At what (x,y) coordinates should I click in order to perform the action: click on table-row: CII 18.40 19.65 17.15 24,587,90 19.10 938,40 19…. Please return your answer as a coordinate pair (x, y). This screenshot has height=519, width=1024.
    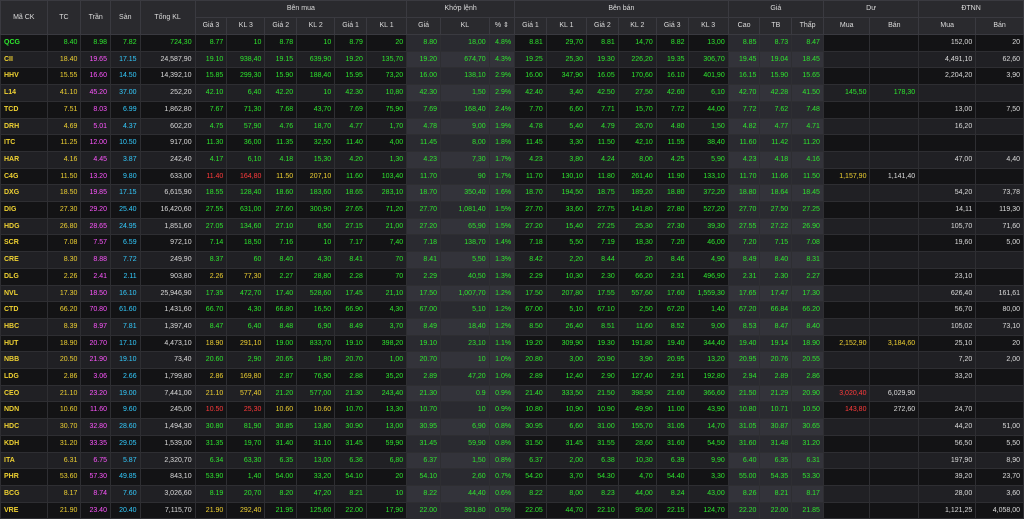
    Looking at the image, I should click on (512, 59).